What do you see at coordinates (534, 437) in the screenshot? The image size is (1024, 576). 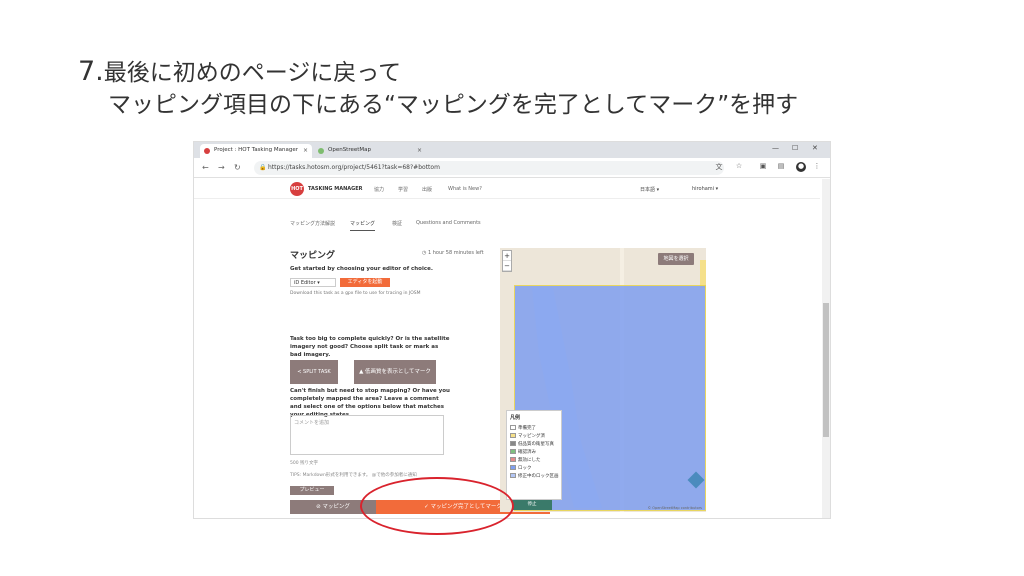 I see `legend-item: マッピング済` at bounding box center [534, 437].